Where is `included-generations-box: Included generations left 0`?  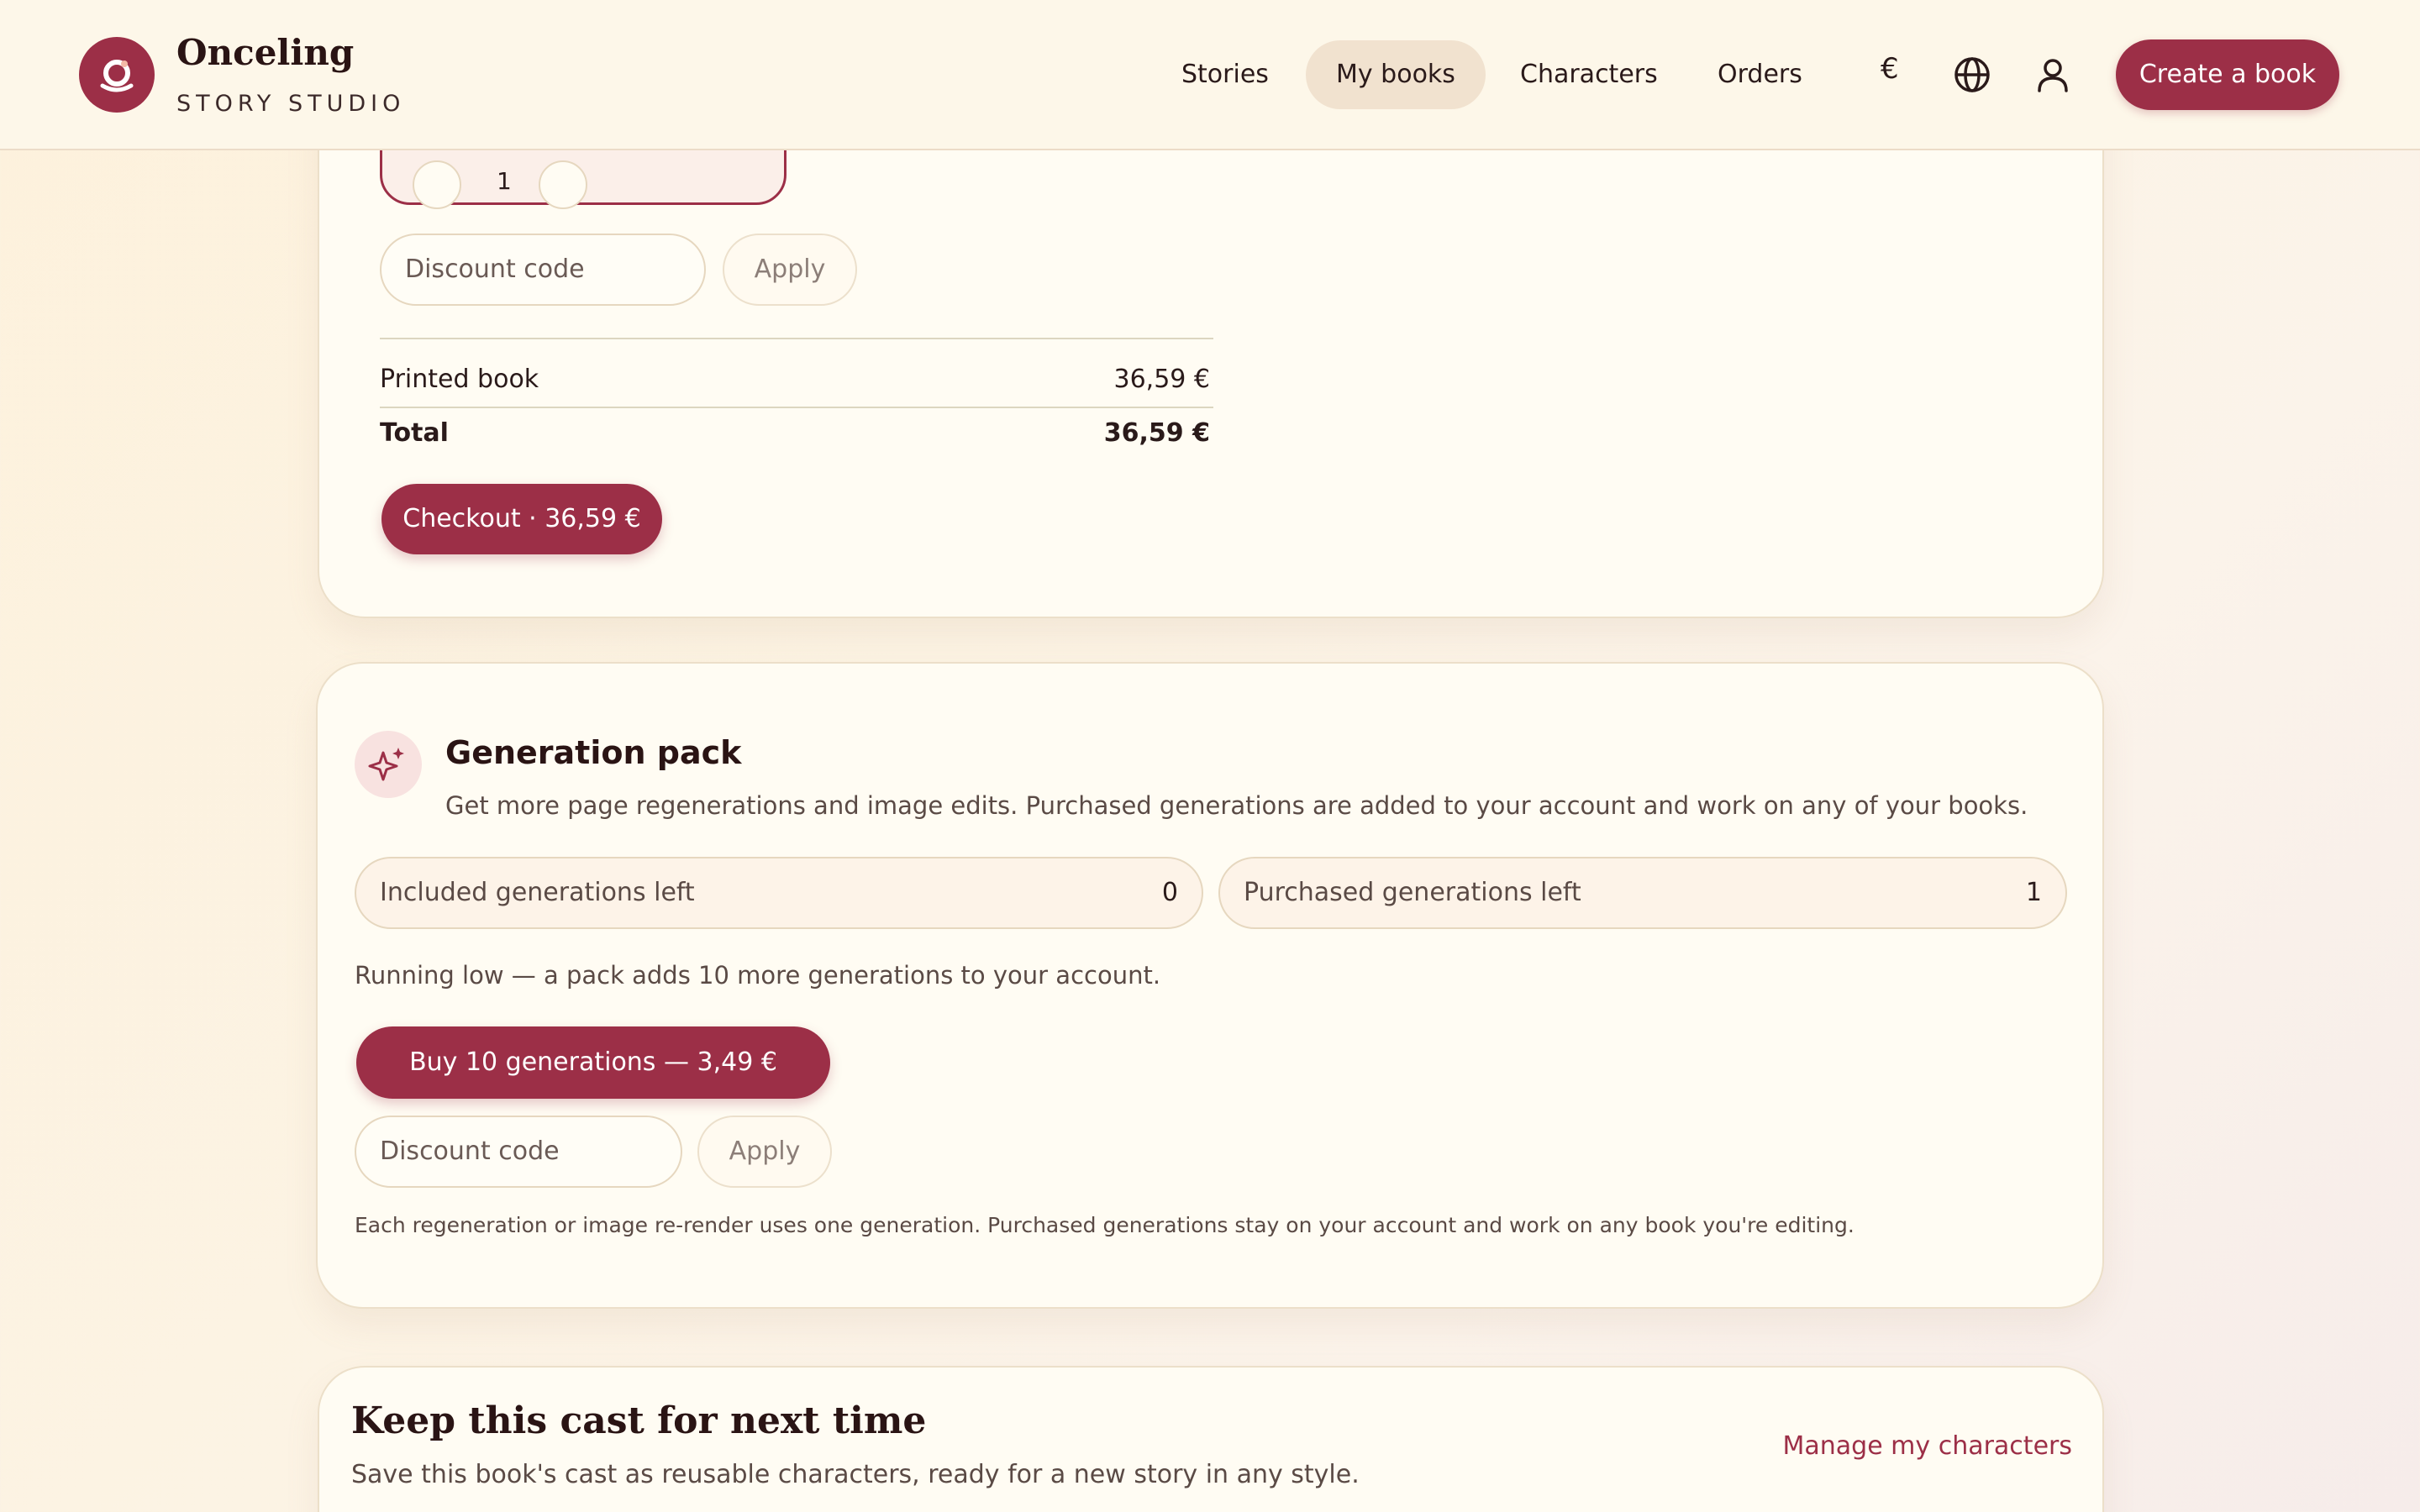
included-generations-box: Included generations left 0 is located at coordinates (779, 893).